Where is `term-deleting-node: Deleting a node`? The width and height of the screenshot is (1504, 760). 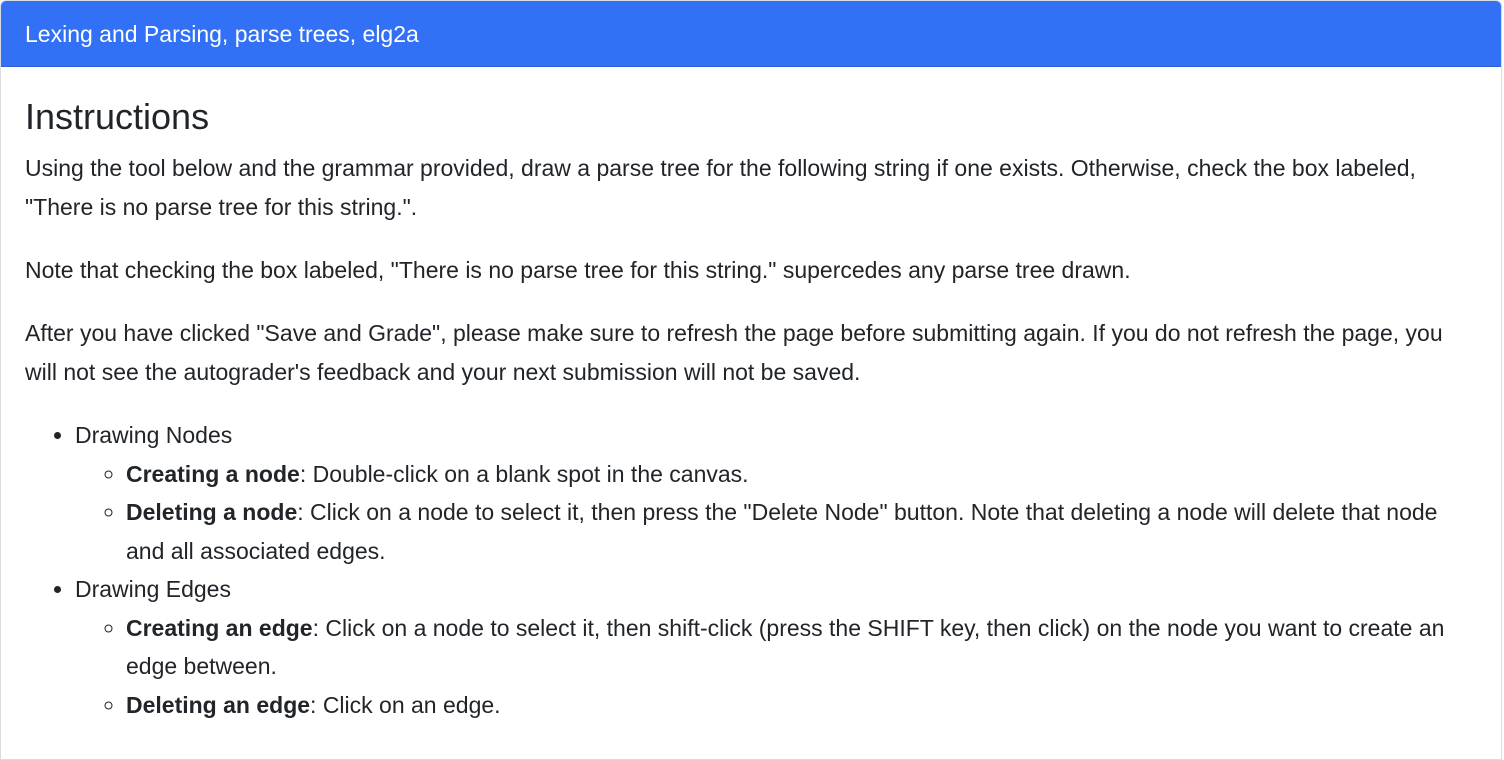 term-deleting-node: Deleting a node is located at coordinates (212, 512).